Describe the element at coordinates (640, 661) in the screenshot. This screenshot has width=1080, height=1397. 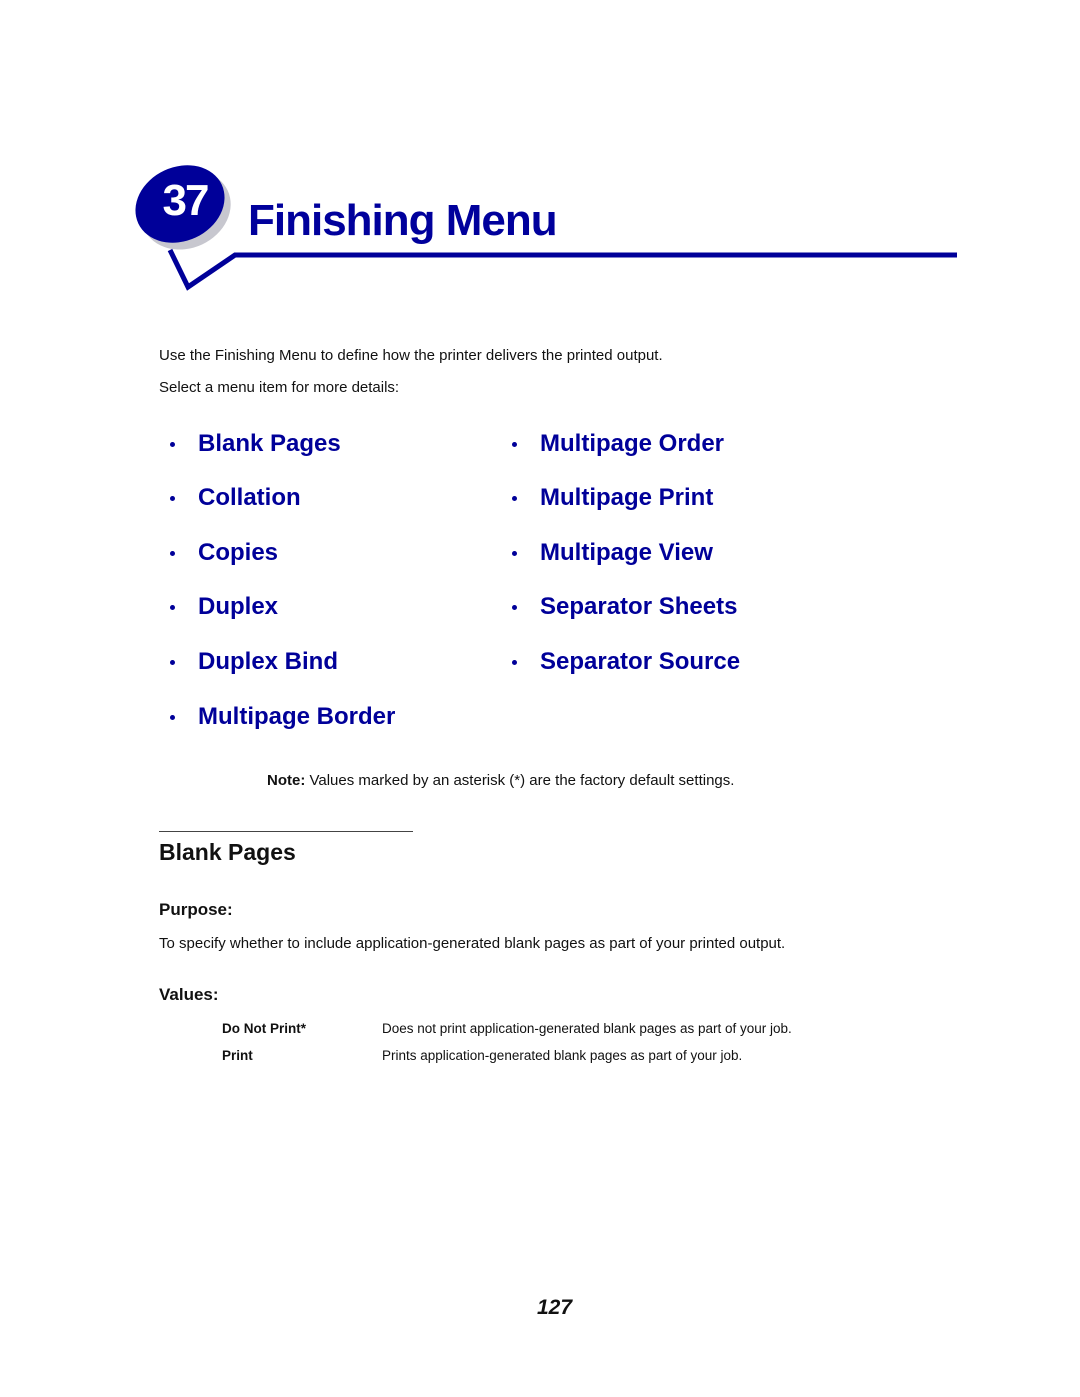
I see `menu-link-label: Separator Source` at that location.